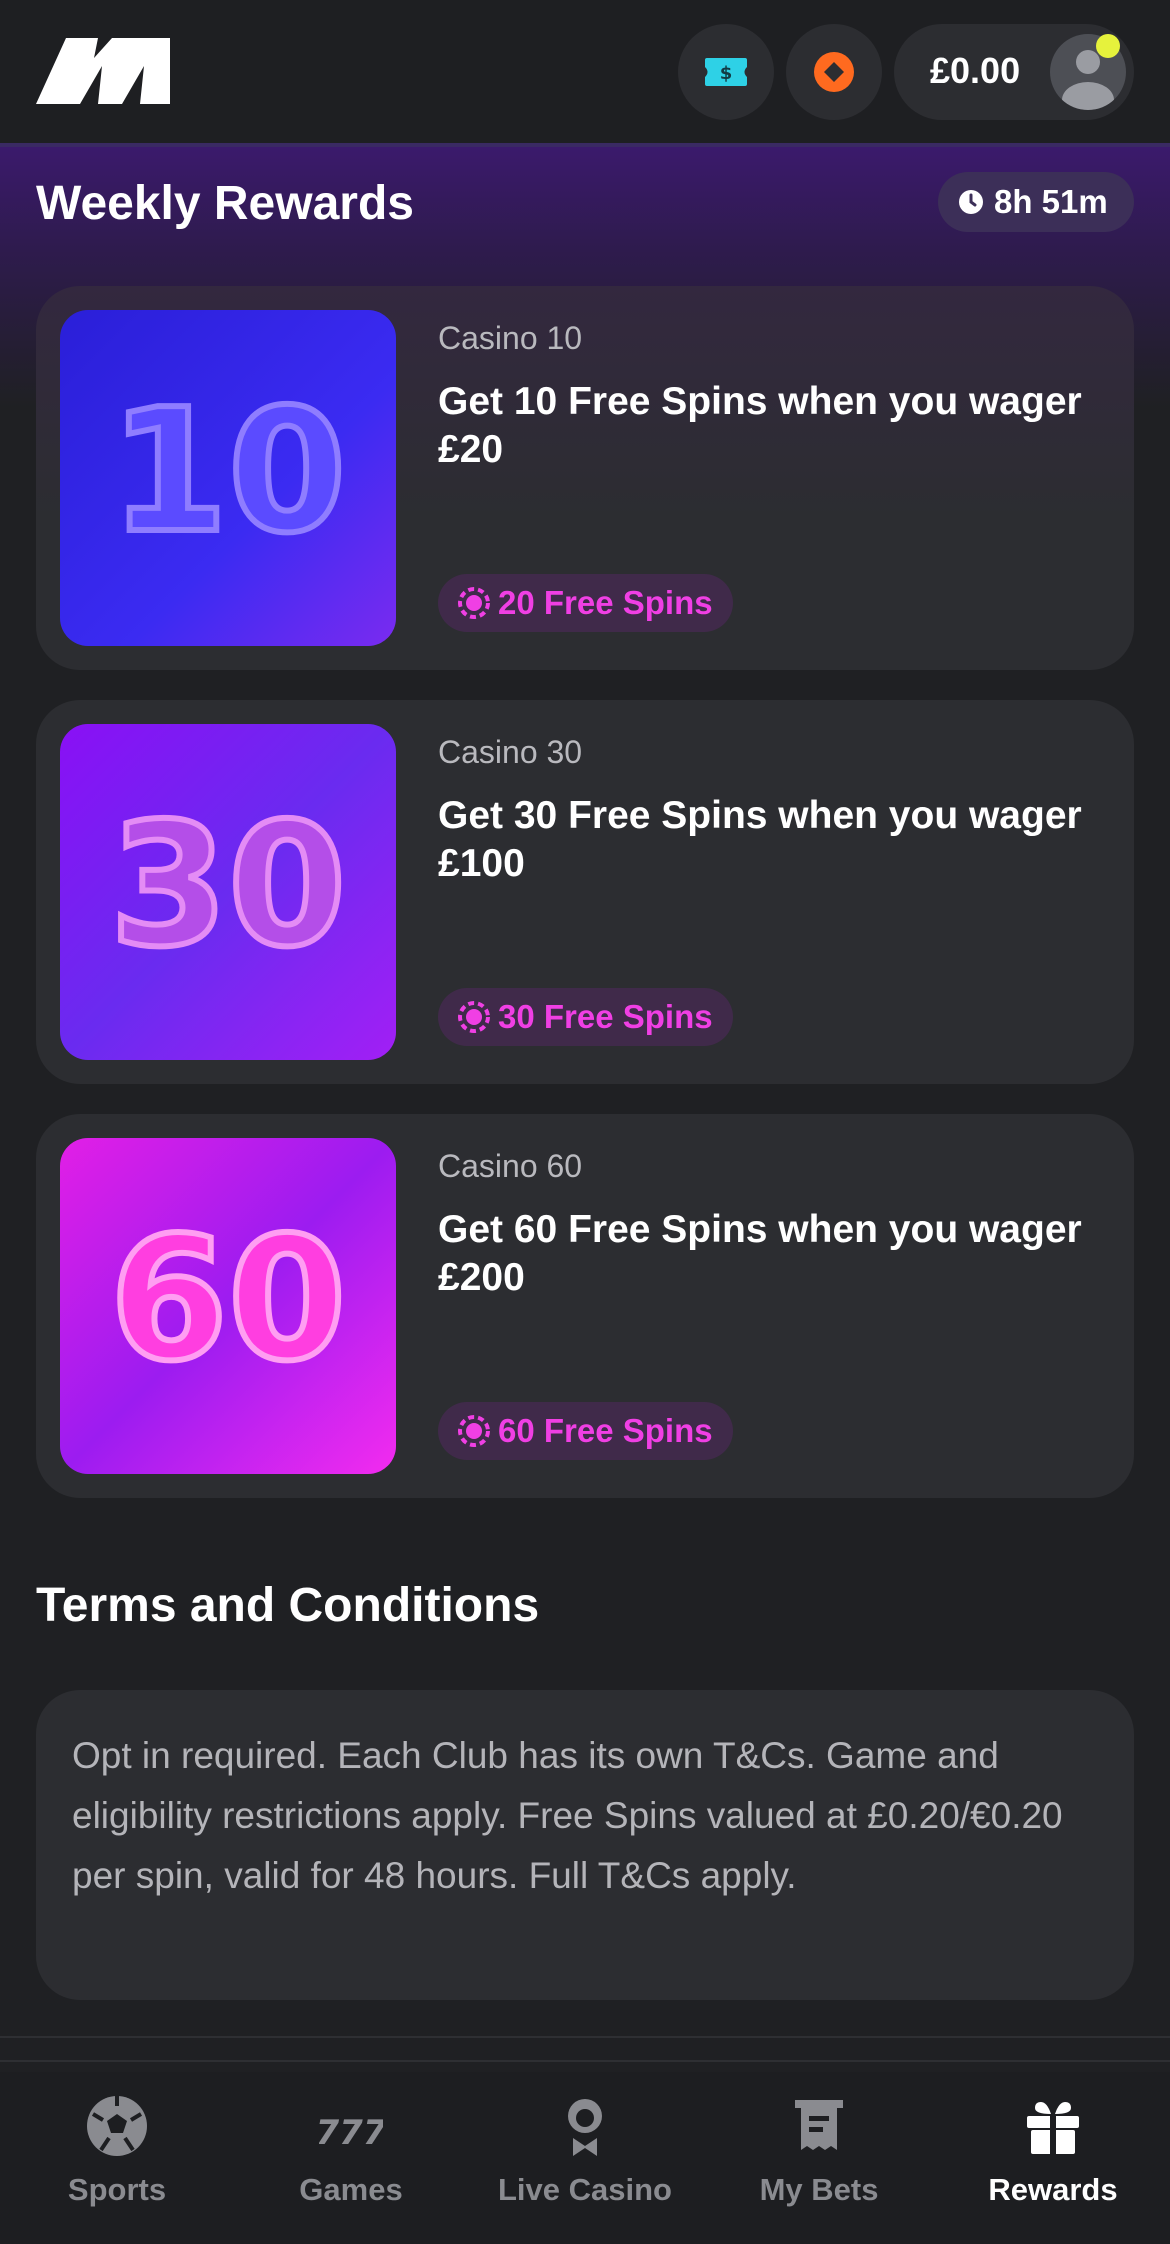 This screenshot has width=1170, height=2244. I want to click on nav-label: Rewards, so click(1053, 2189).